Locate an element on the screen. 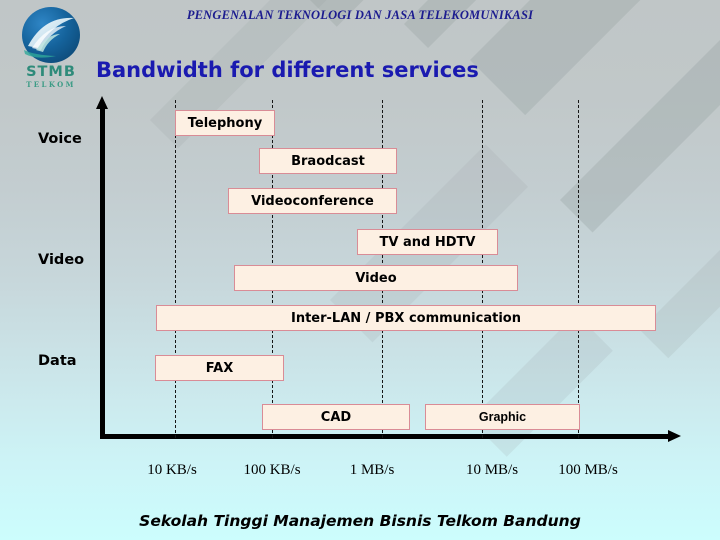 The width and height of the screenshot is (720, 540). x-axis-arrowhead is located at coordinates (674, 436).